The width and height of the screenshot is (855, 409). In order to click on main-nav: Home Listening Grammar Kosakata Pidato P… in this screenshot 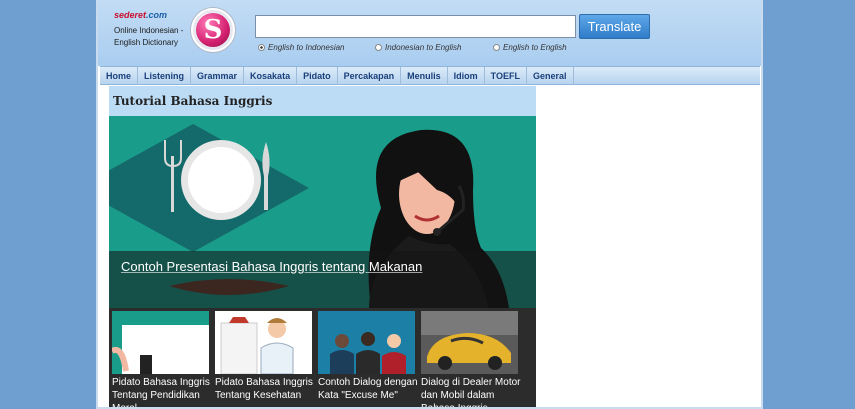, I will do `click(430, 75)`.